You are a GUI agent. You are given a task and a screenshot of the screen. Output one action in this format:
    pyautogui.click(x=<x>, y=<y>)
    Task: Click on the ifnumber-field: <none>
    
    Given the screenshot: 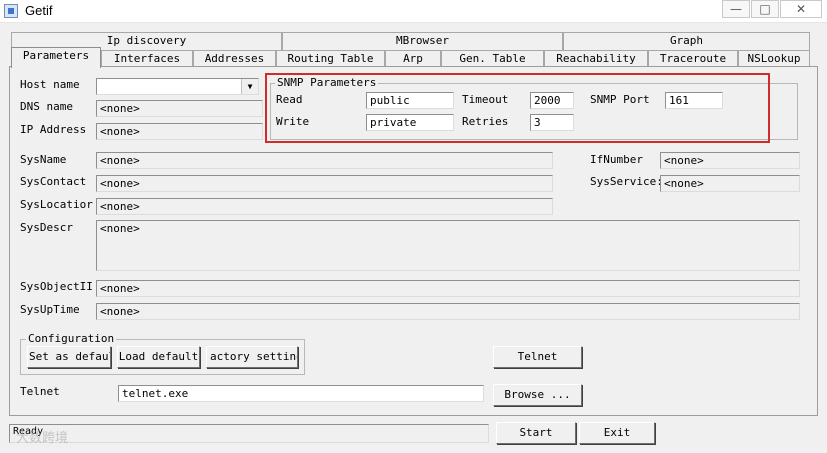 What is the action you would take?
    pyautogui.click(x=730, y=160)
    